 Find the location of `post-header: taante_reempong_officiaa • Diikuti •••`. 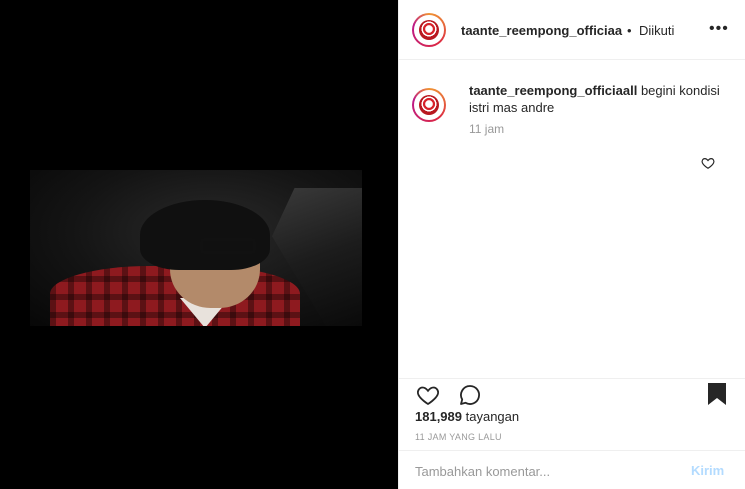

post-header: taante_reempong_officiaa • Diikuti ••• is located at coordinates (572, 30).